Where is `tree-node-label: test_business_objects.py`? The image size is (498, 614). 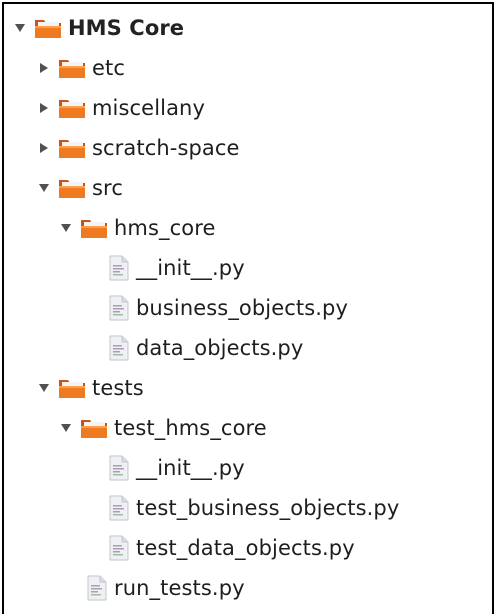
tree-node-label: test_business_objects.py is located at coordinates (268, 507).